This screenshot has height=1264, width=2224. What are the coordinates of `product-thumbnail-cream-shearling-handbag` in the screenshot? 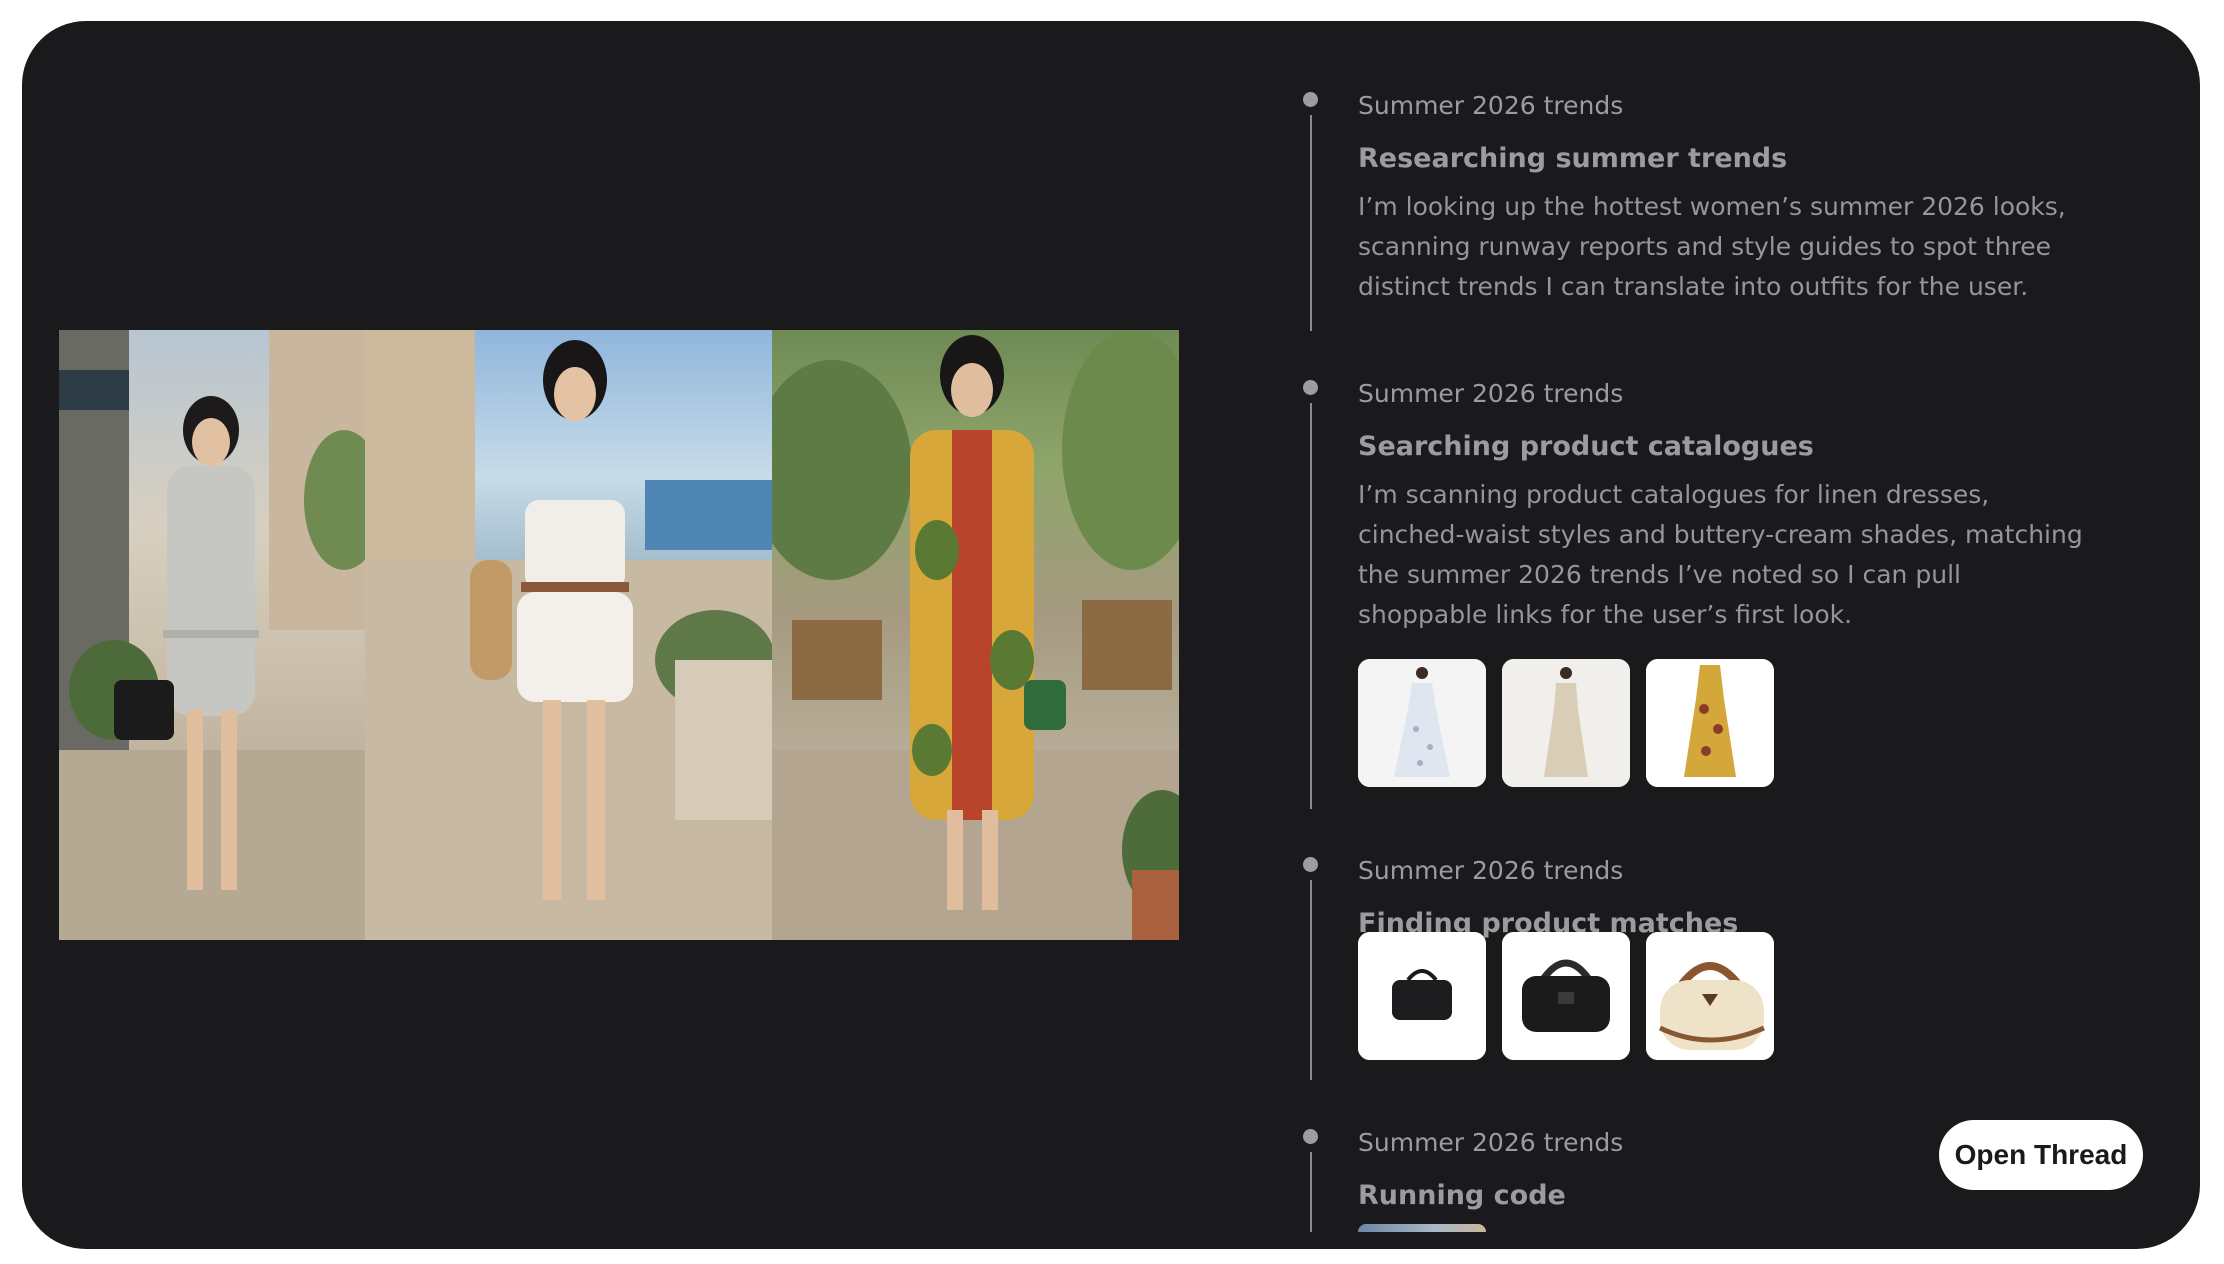 It's located at (1710, 996).